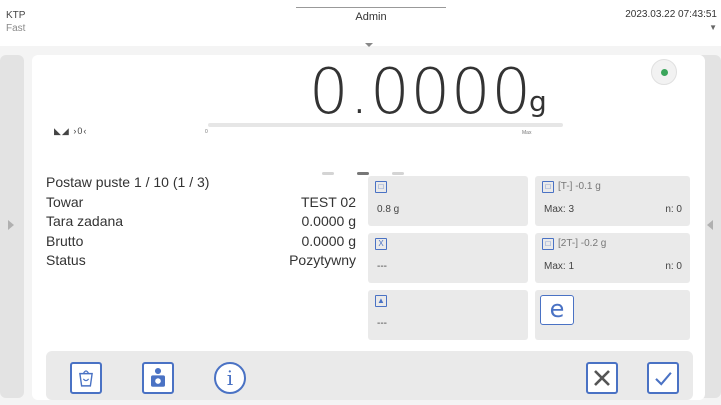  I want to click on chevron-left-icon, so click(710, 225).